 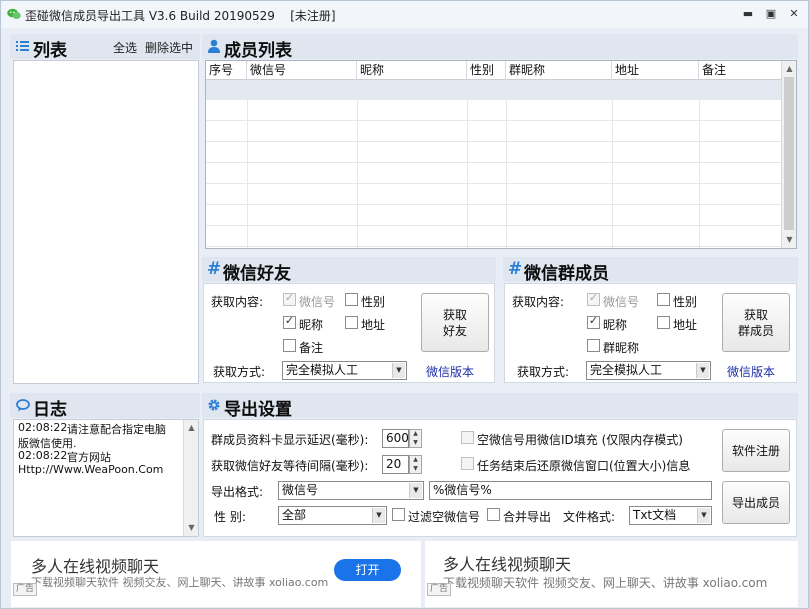 What do you see at coordinates (351, 299) in the screenshot?
I see `friends-gender-checkbox` at bounding box center [351, 299].